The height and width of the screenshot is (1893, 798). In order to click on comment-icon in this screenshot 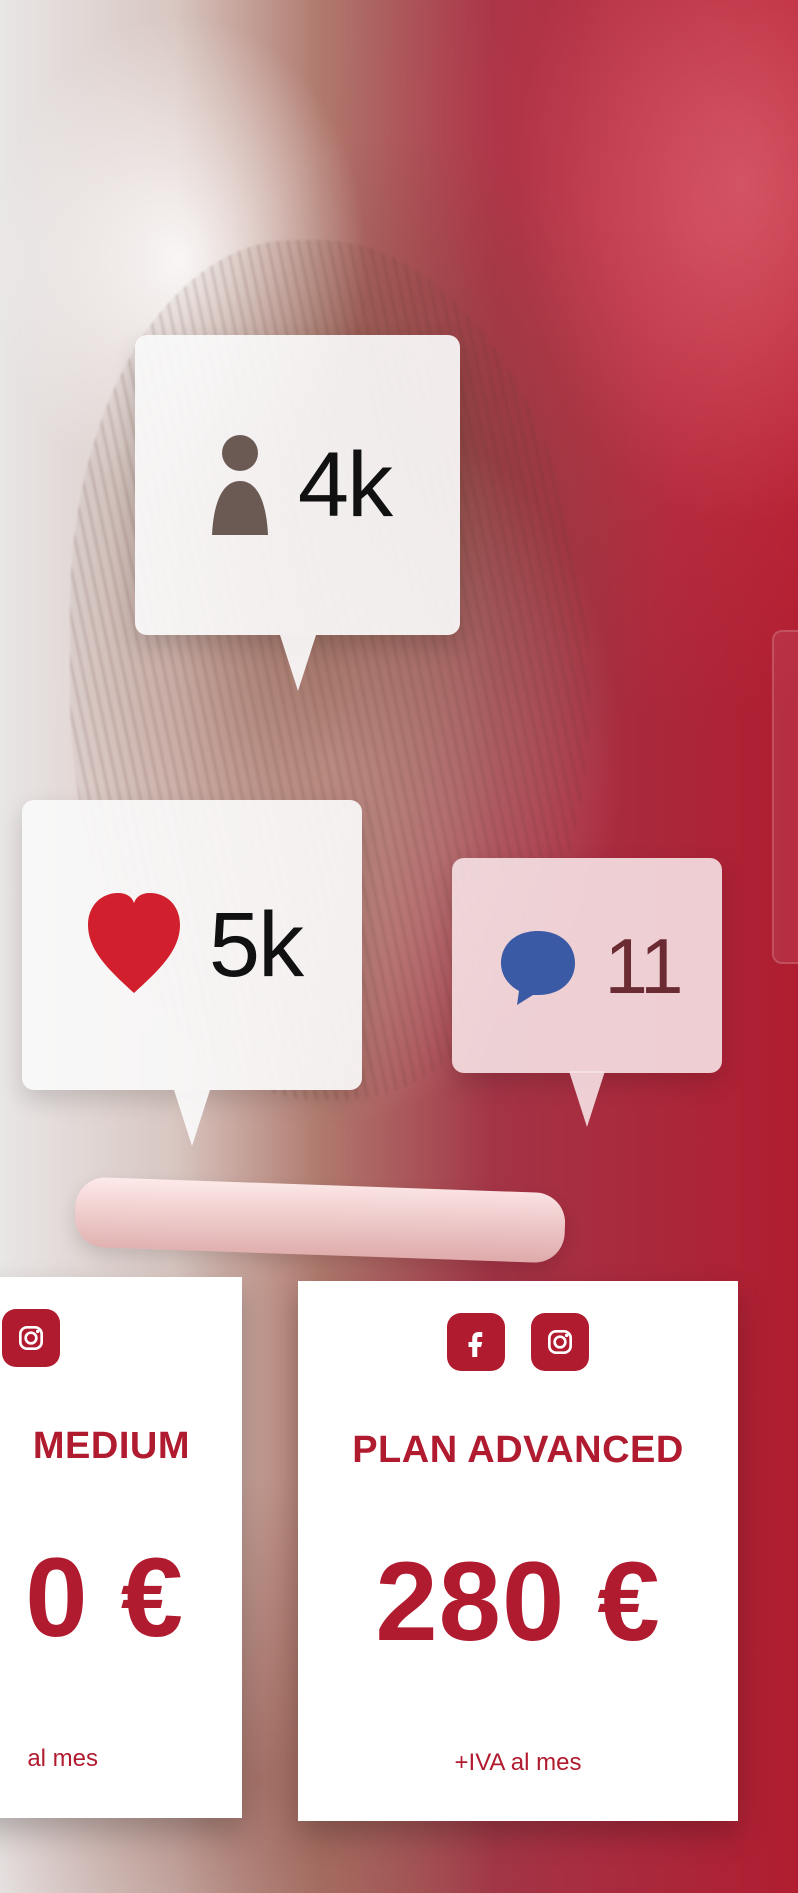, I will do `click(538, 966)`.